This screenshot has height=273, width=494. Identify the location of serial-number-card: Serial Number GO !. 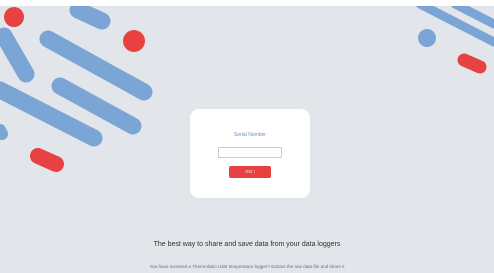
(250, 153).